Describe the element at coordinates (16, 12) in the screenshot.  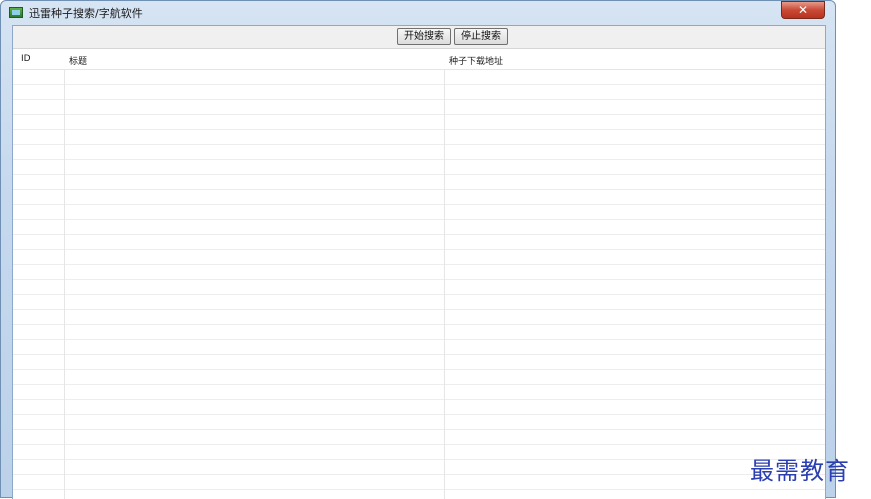
I see `app-icon` at that location.